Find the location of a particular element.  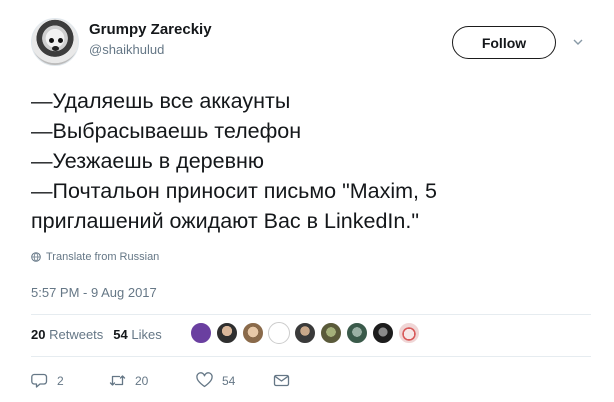

likes-stat: 54 Likes is located at coordinates (137, 334).